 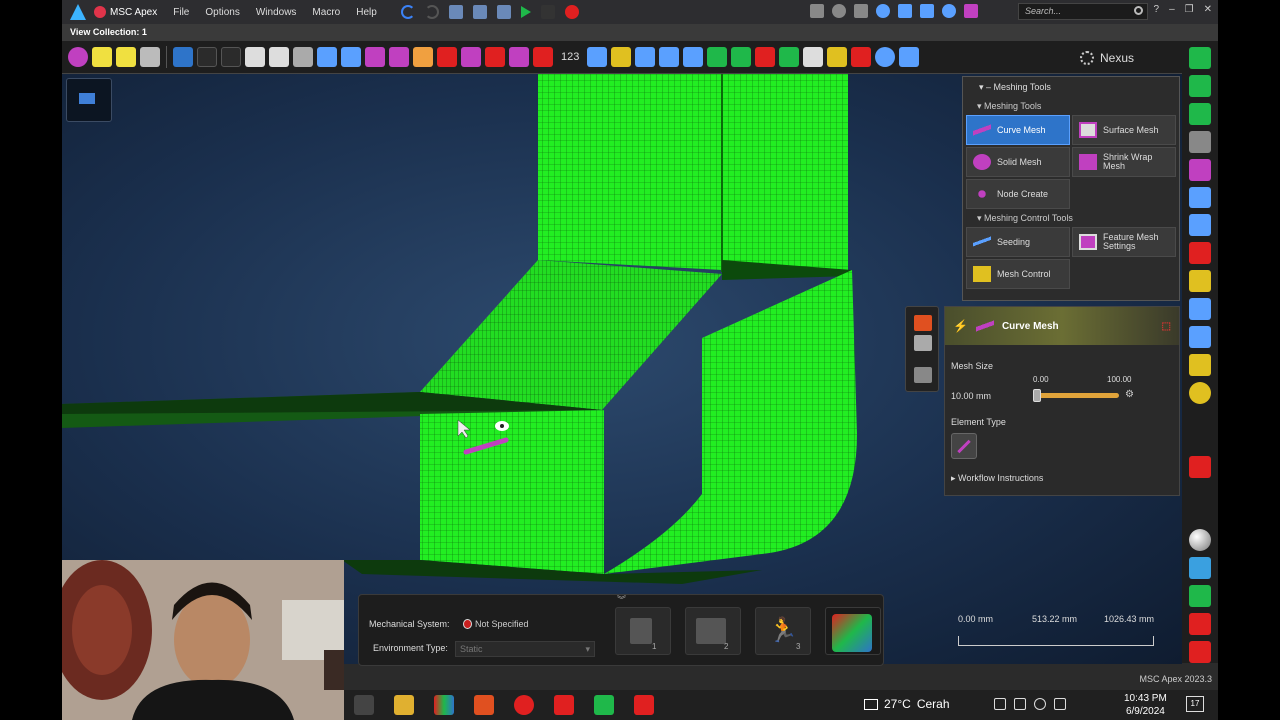 I want to click on exit-icon: ⬚, so click(x=1166, y=326).